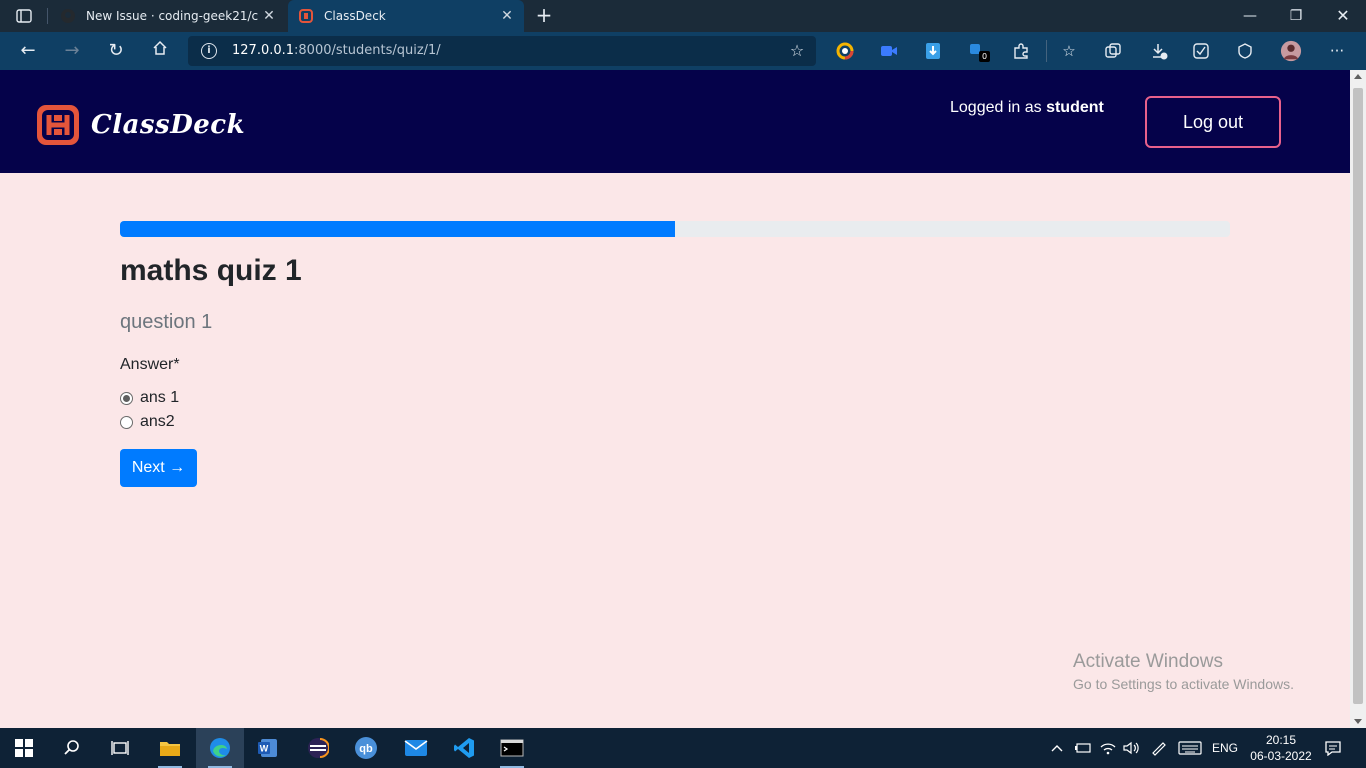 The height and width of the screenshot is (768, 1366). I want to click on add-favorite-icon: ☆, so click(797, 51).